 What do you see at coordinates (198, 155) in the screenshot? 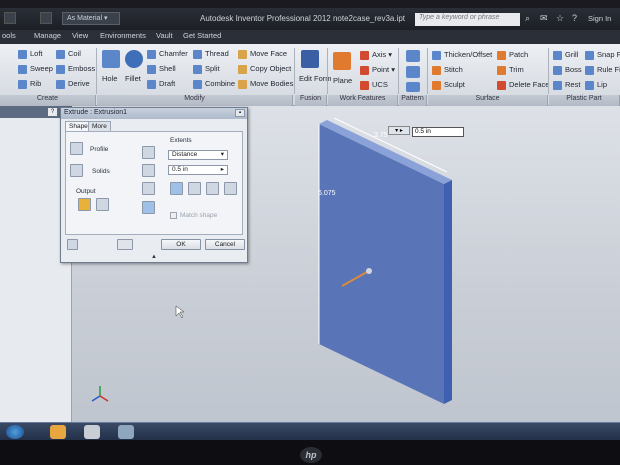
I see `extents-select: Distance ▾` at bounding box center [198, 155].